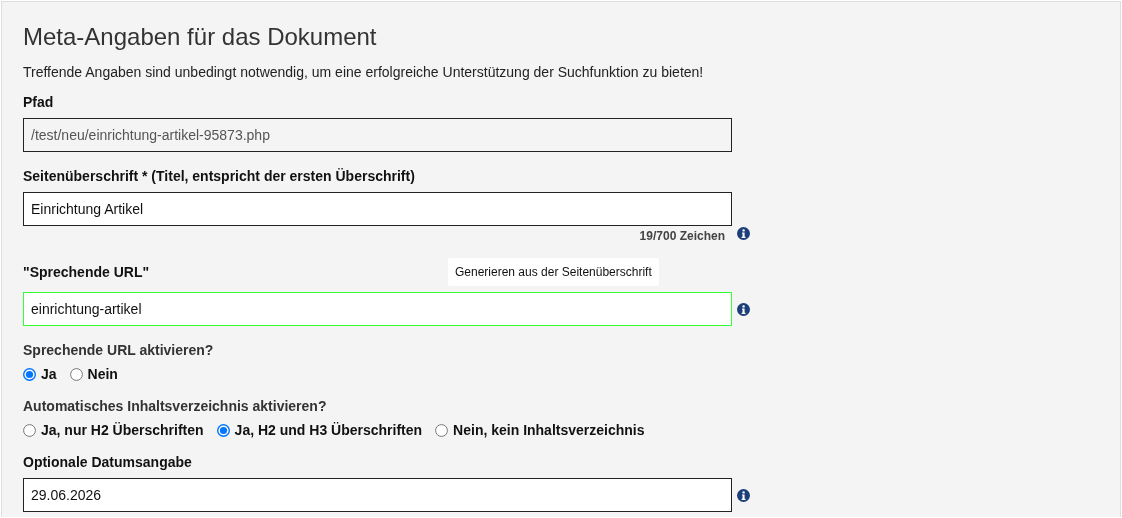 The width and height of the screenshot is (1122, 518). Describe the element at coordinates (107, 462) in the screenshot. I see `field-label: Optionale Datumsangabe` at that location.